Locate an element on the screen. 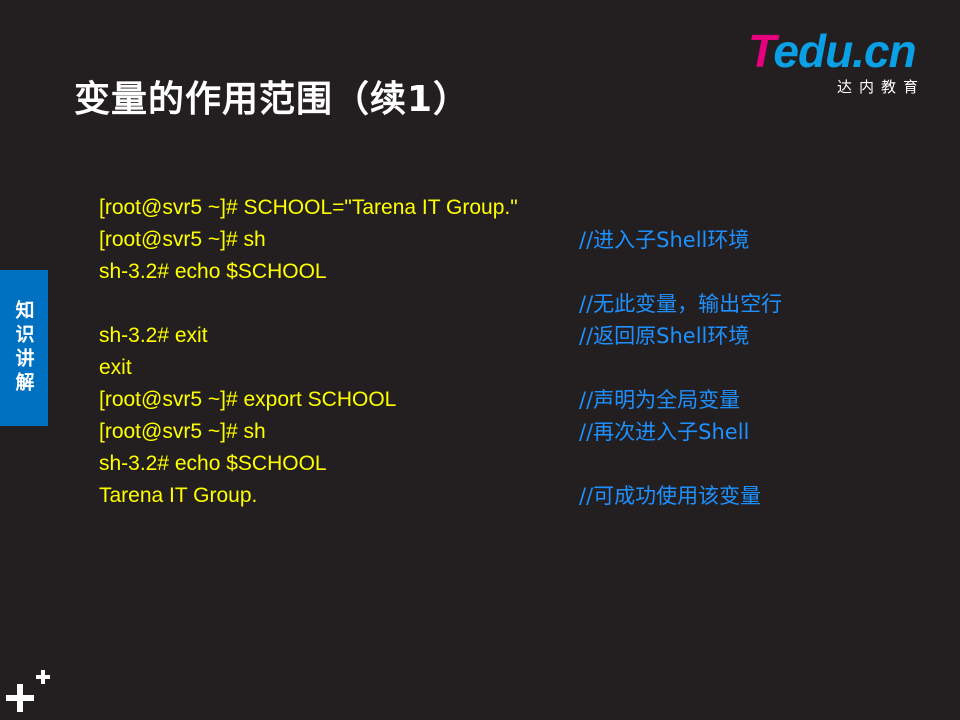  comment-text: //返回原Shell环境 is located at coordinates (664, 336).